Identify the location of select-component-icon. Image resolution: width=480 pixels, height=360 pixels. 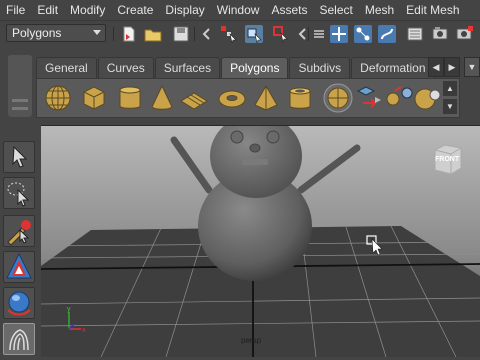
(281, 34).